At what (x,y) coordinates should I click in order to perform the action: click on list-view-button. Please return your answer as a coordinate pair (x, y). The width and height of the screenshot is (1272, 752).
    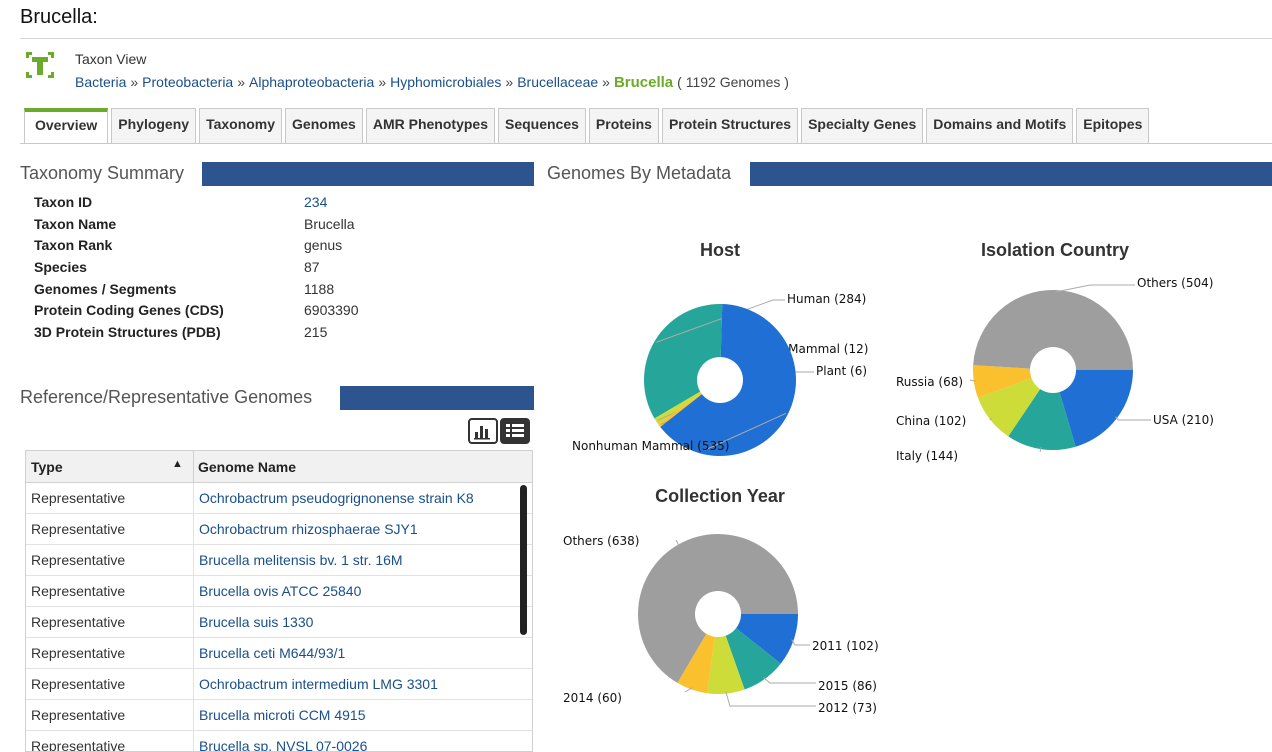
    Looking at the image, I should click on (515, 431).